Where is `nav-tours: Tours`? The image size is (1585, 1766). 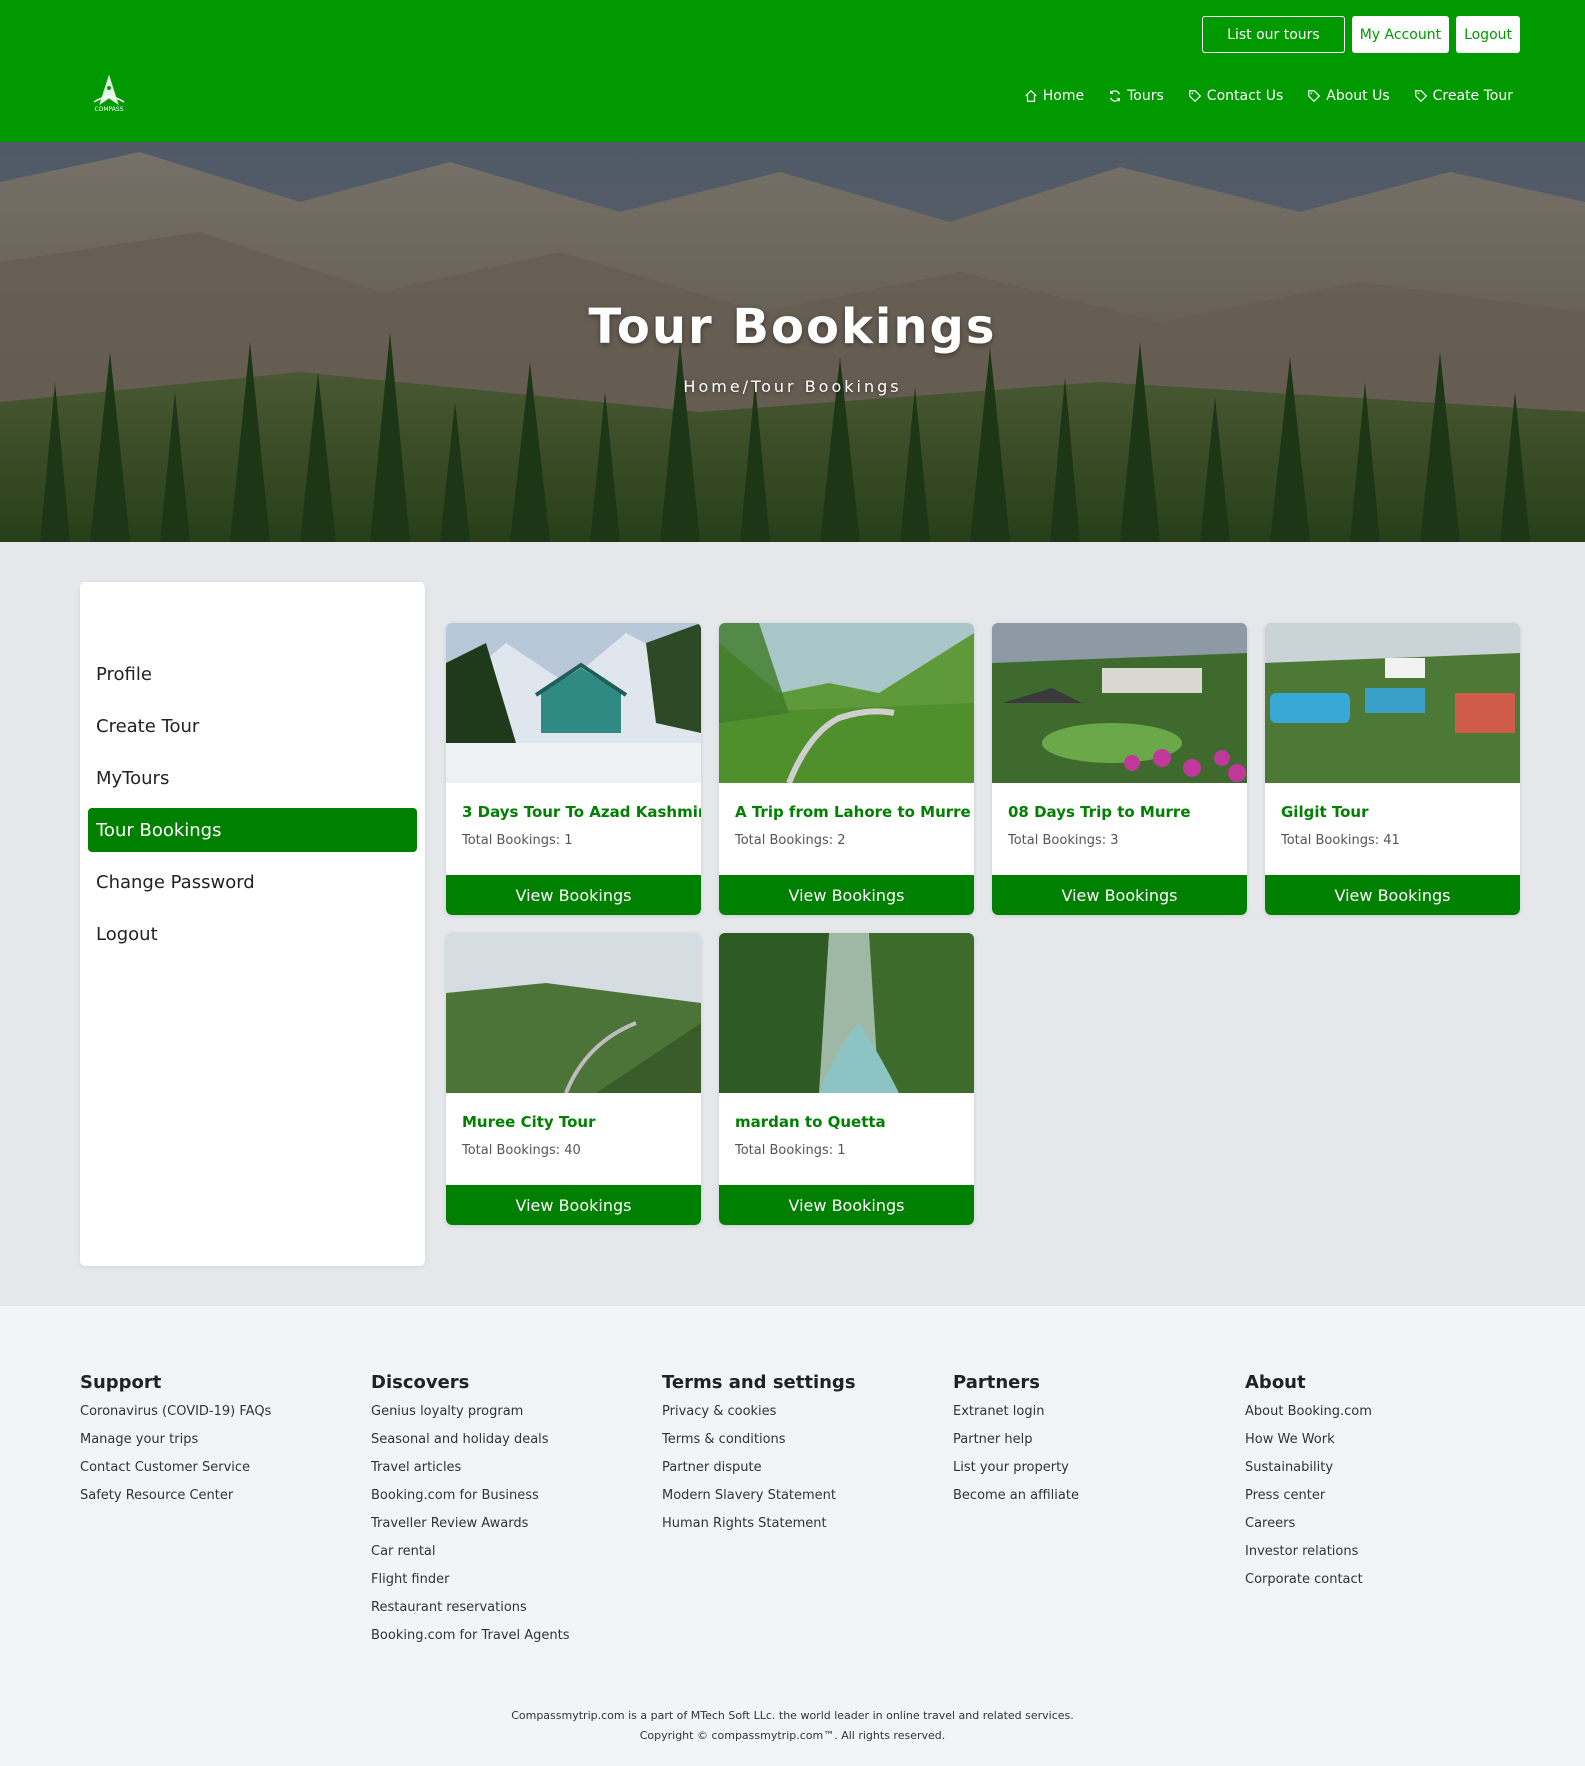 nav-tours: Tours is located at coordinates (1136, 96).